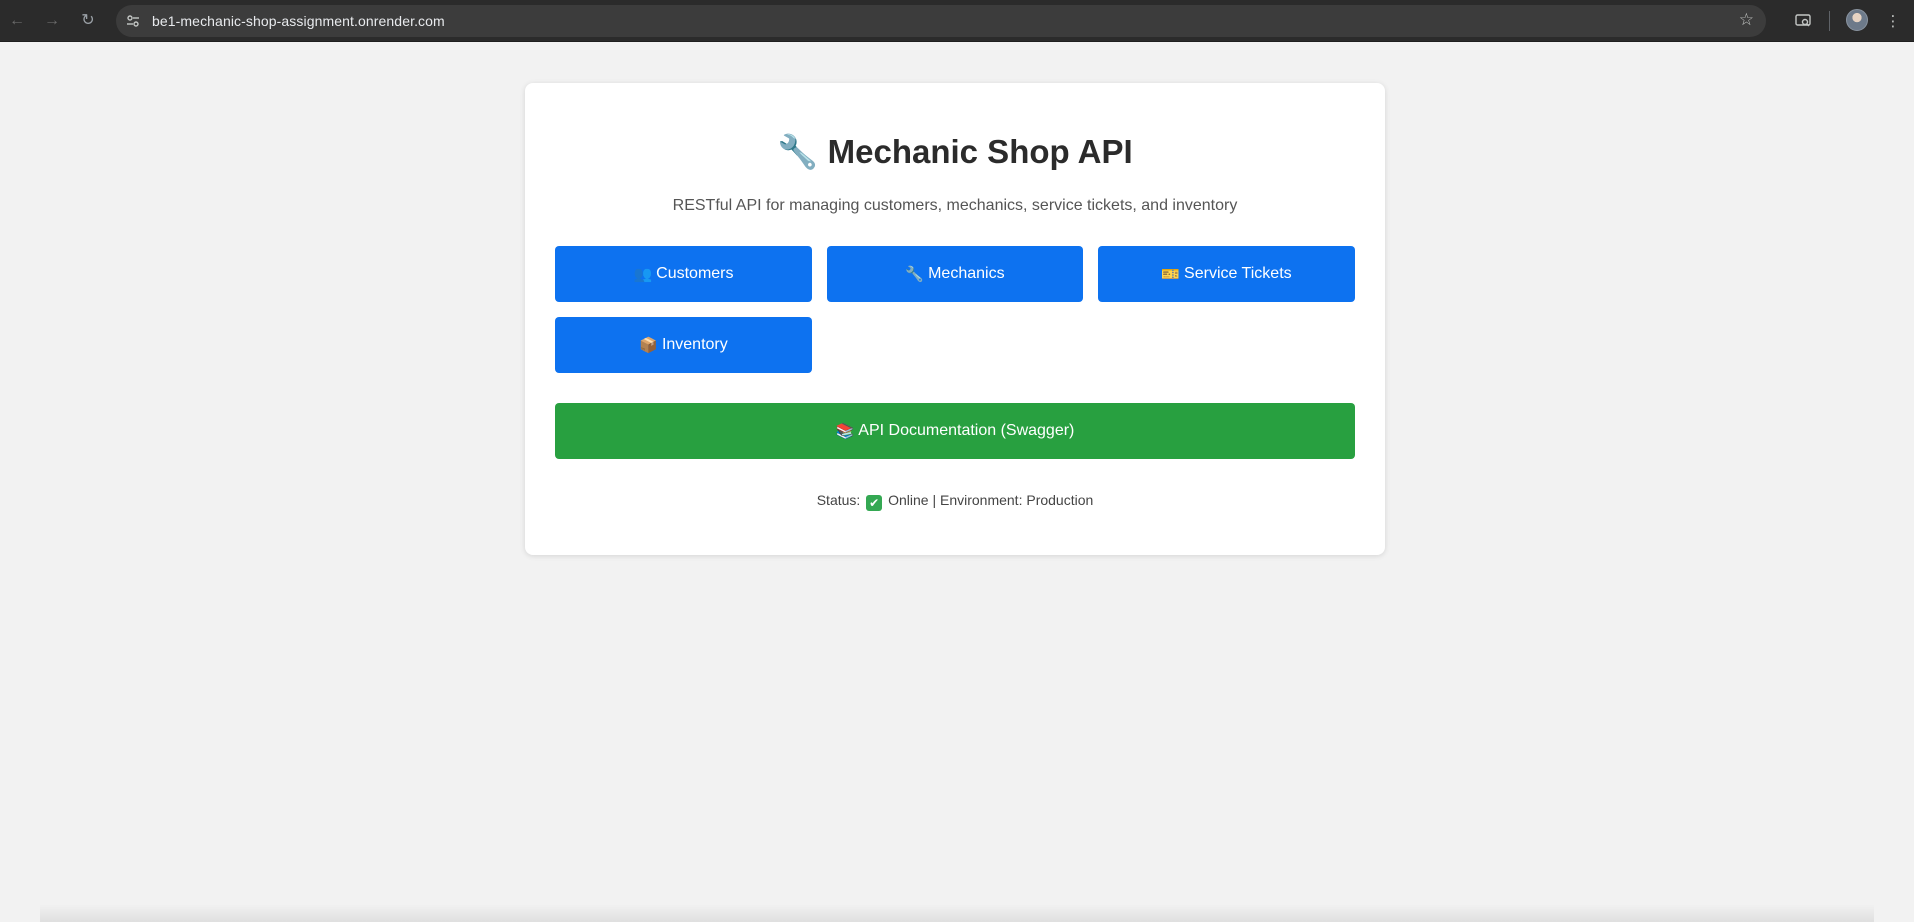  Describe the element at coordinates (1803, 21) in the screenshot. I see `tab-search-icon` at that location.